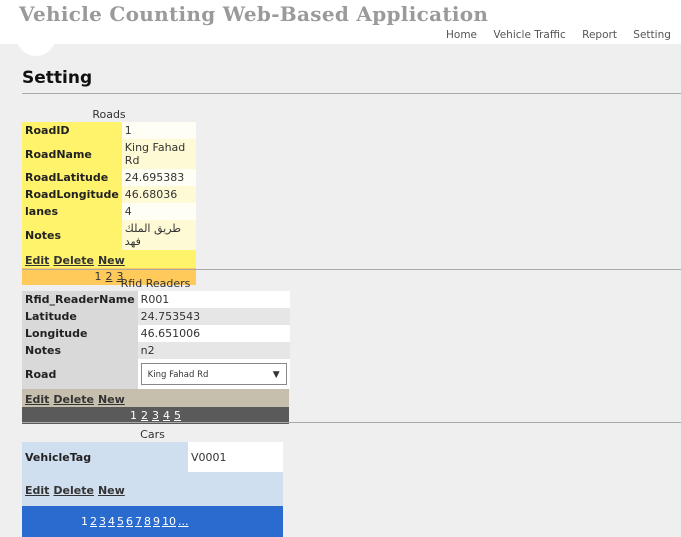 The image size is (681, 537). I want to click on table-row: RoadLatitude 24.695383, so click(109, 177).